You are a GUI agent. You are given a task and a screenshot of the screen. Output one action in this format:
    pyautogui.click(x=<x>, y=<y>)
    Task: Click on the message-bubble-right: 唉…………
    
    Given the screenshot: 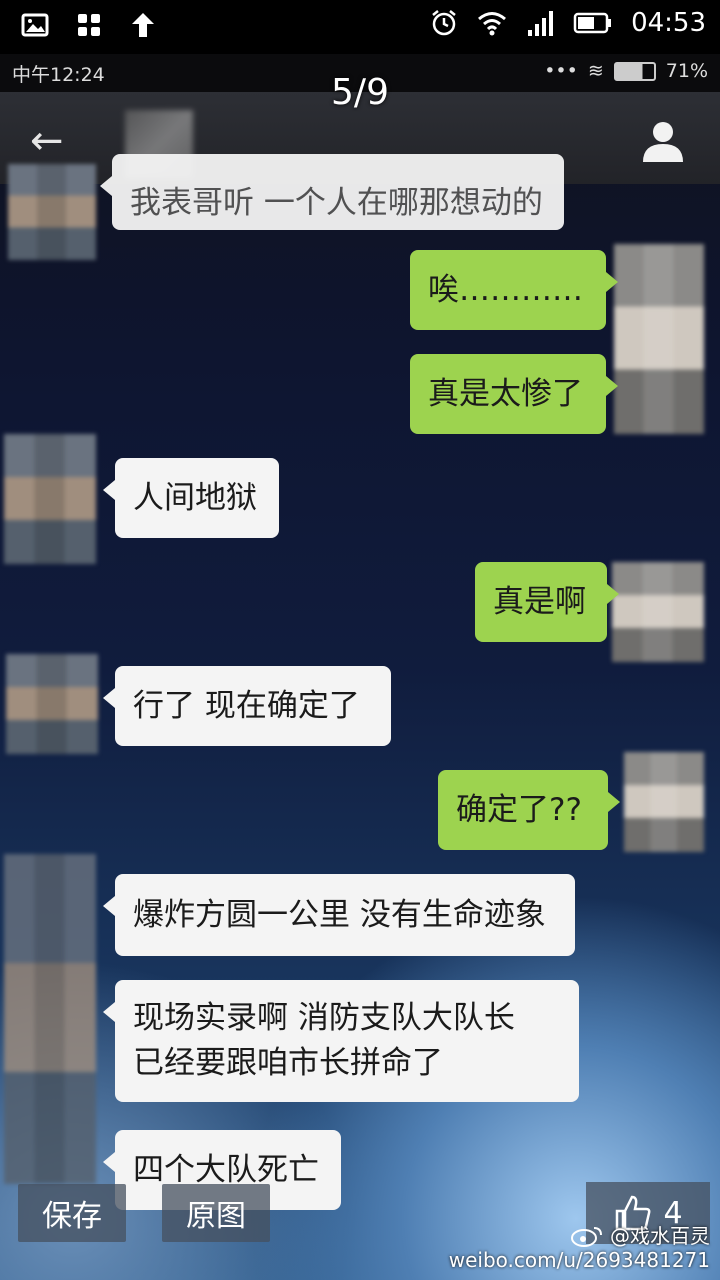 What is the action you would take?
    pyautogui.click(x=514, y=290)
    